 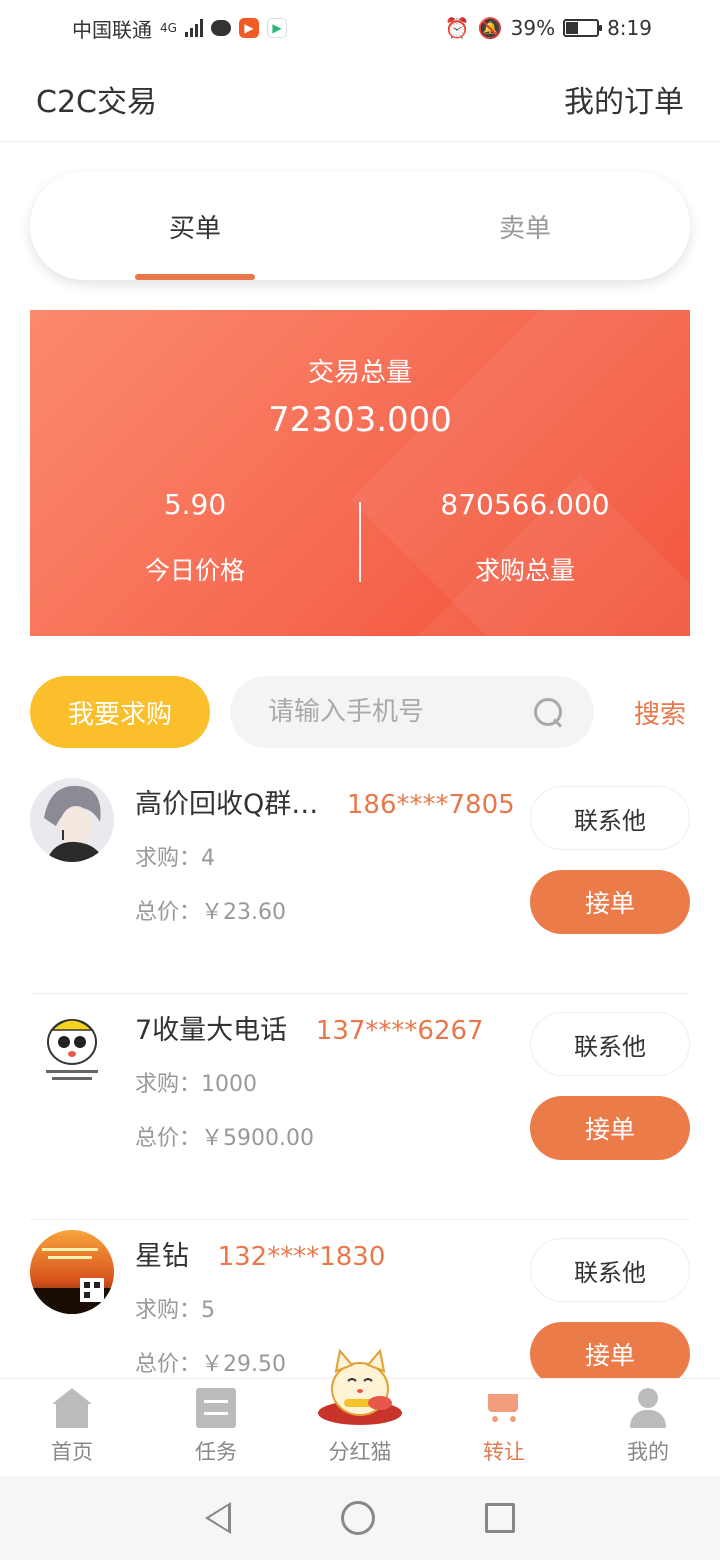 What do you see at coordinates (648, 1452) in the screenshot?
I see `nav-mine-label: 我的` at bounding box center [648, 1452].